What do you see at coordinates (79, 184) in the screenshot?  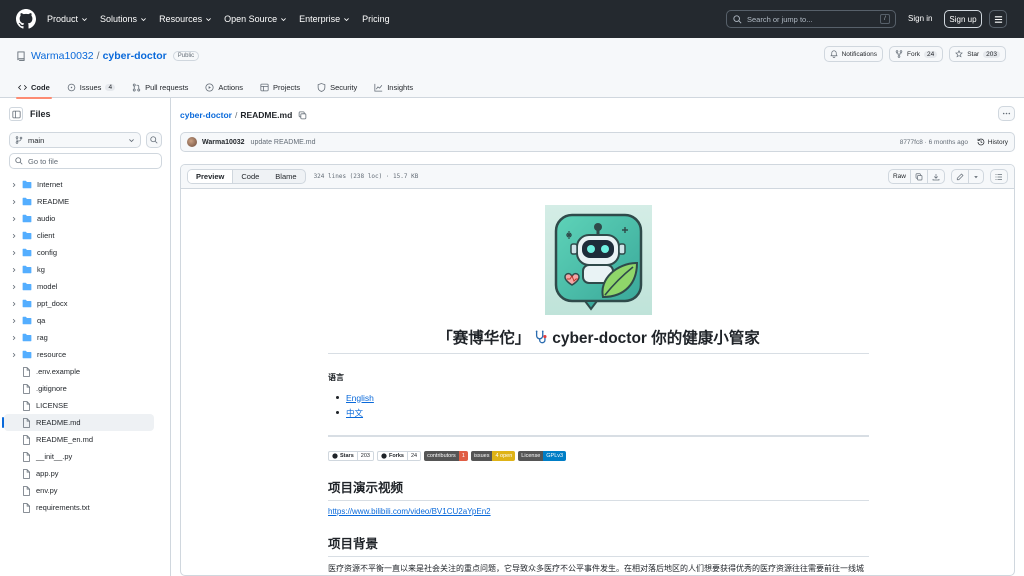 I see `tree-folder-item: Internet` at bounding box center [79, 184].